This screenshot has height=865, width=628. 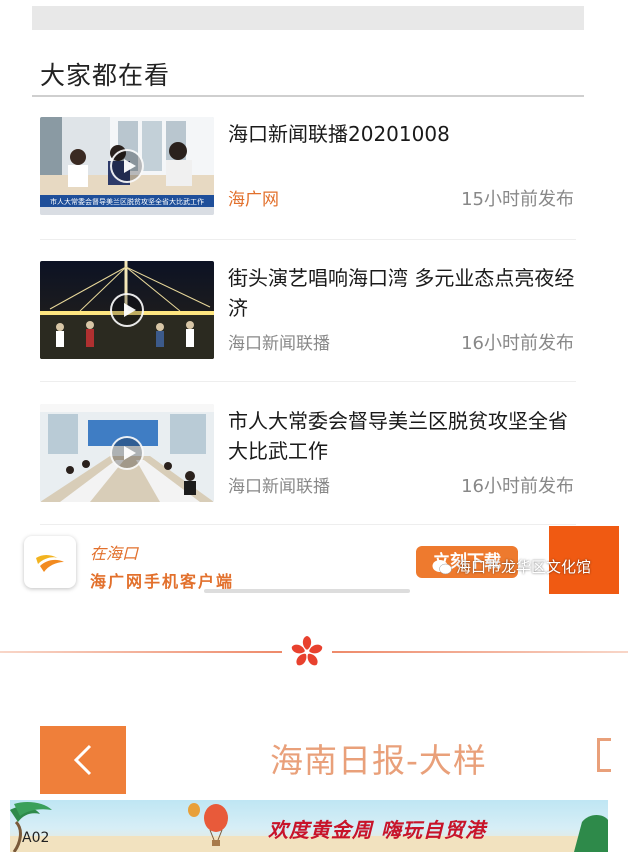 I want to click on wechat-icon, so click(x=442, y=567).